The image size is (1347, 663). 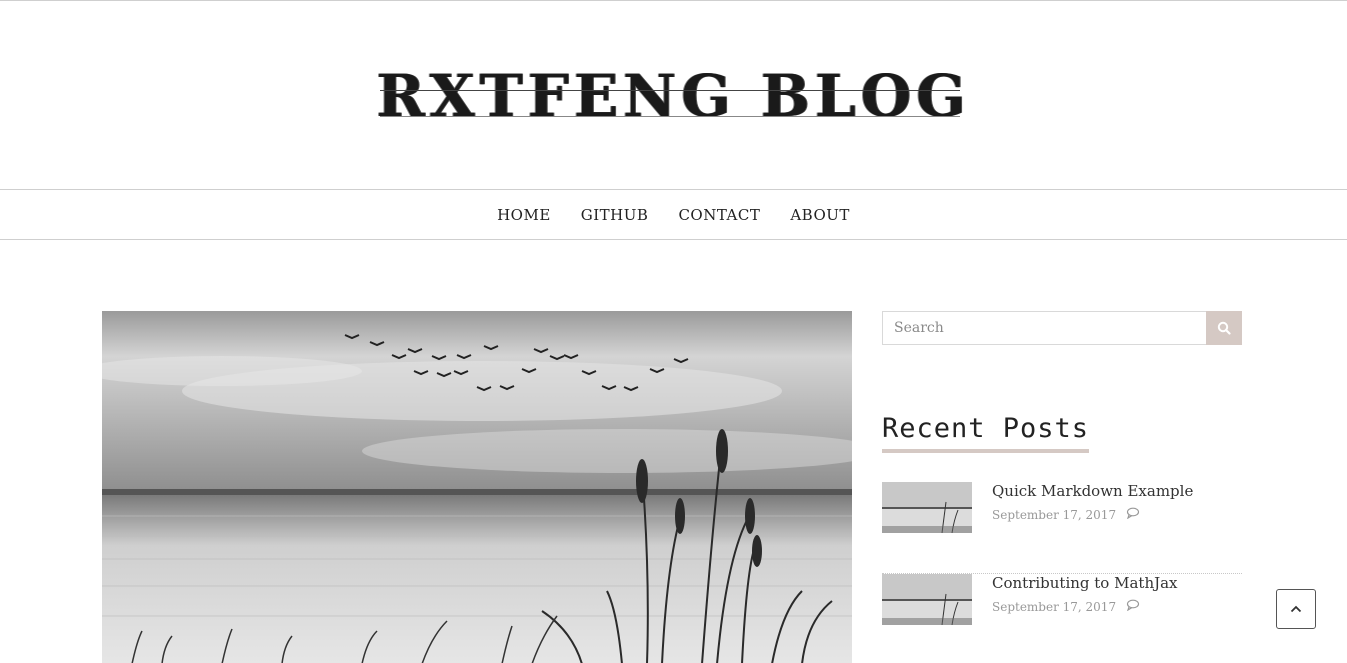 I want to click on site-logo: RXTFENG BLOG, so click(x=673, y=96).